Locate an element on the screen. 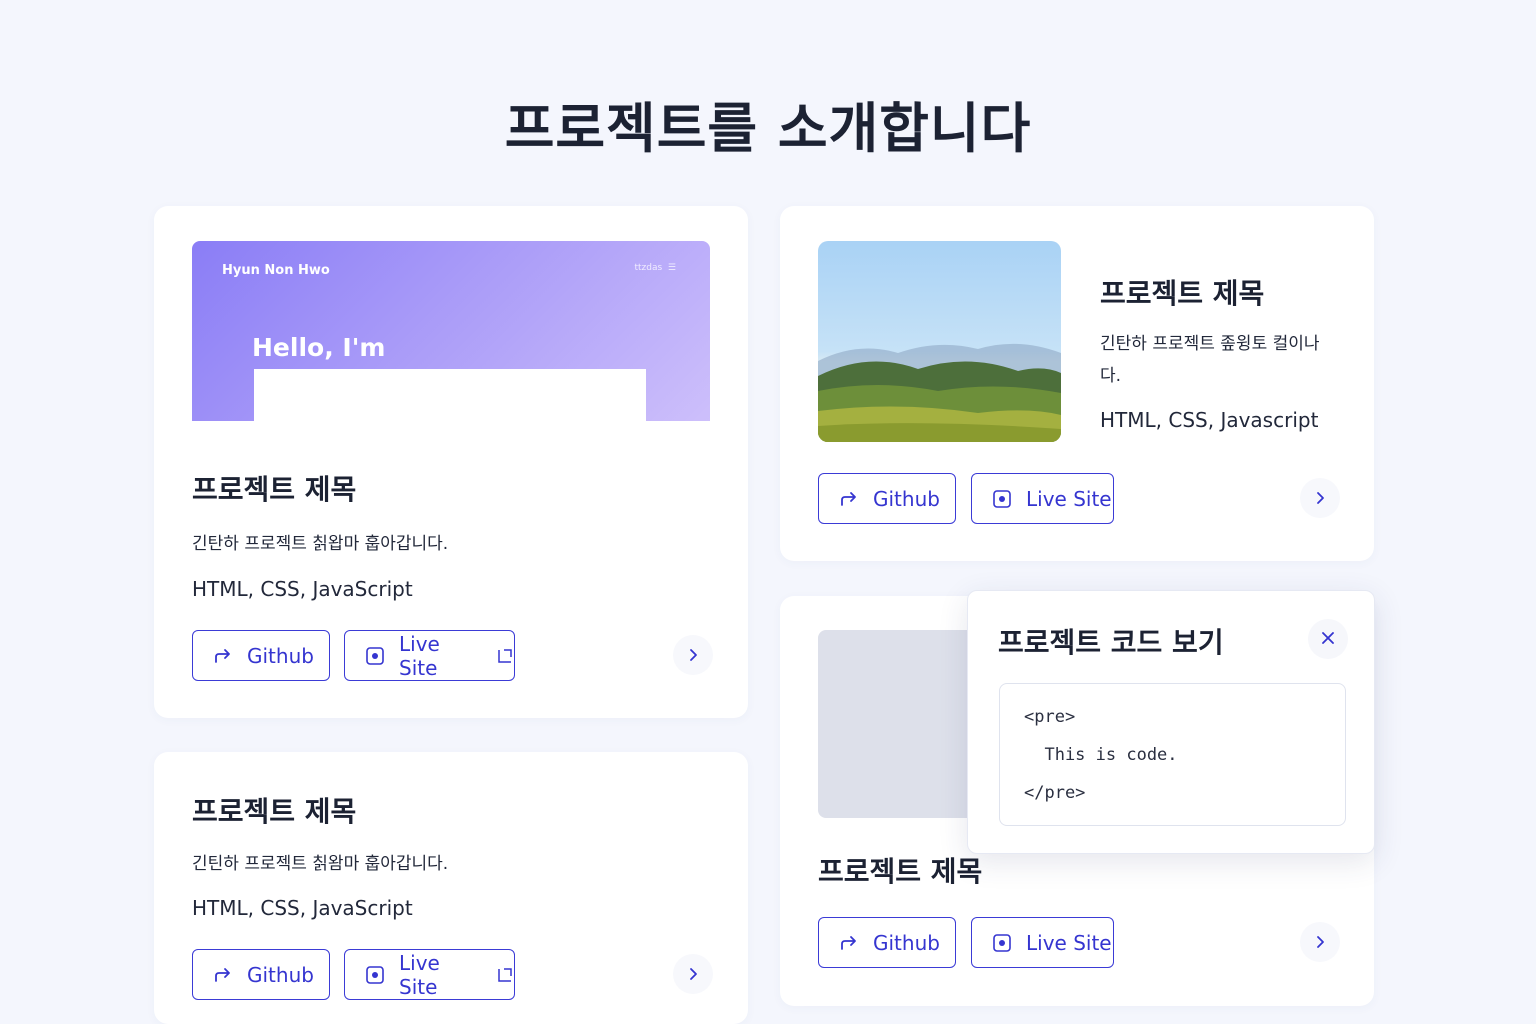 This screenshot has width=1536, height=1024. code-view-modal: 프로젝트 코드 보기 <pre> This is code. </pre> is located at coordinates (1171, 722).